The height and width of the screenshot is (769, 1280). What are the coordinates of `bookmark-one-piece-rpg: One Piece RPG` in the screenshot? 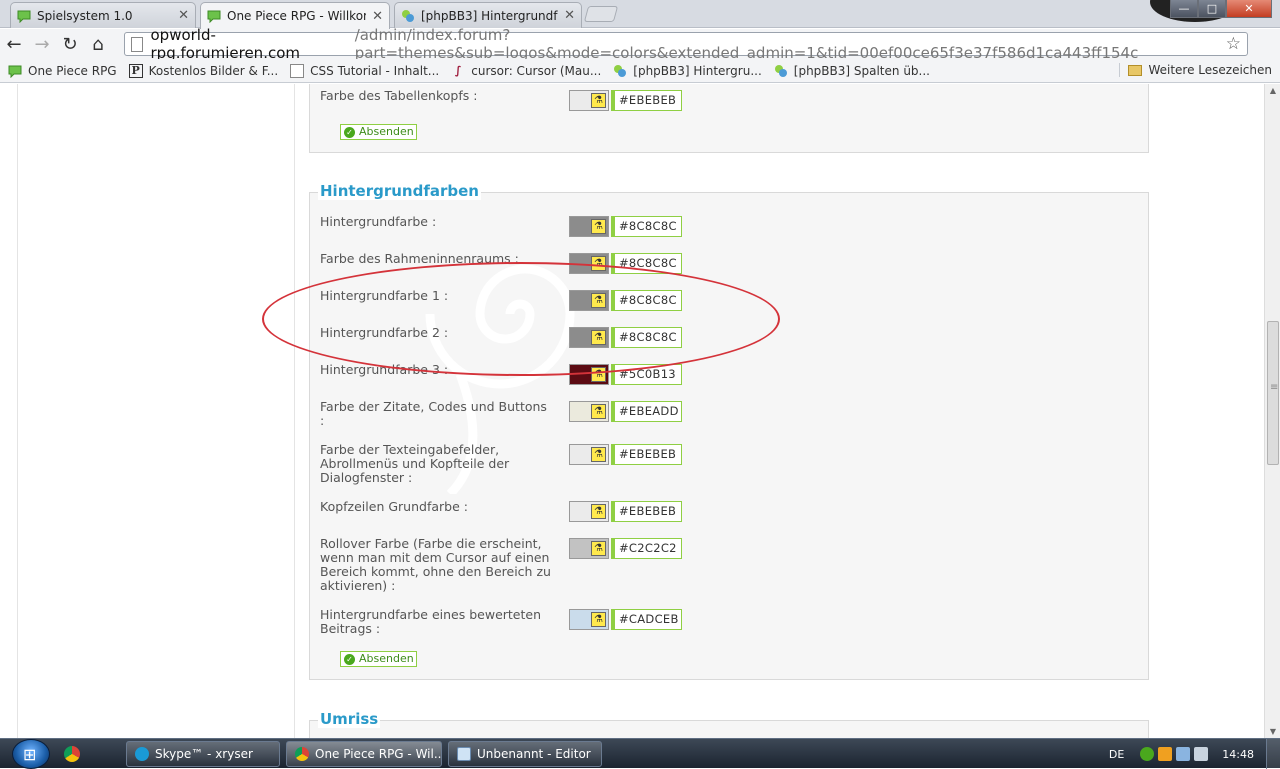 It's located at (62, 71).